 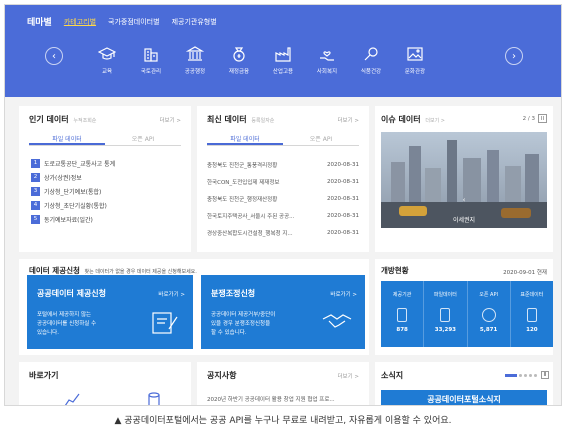 I want to click on list-item: 2 상가(상권)정보, so click(x=73, y=177).